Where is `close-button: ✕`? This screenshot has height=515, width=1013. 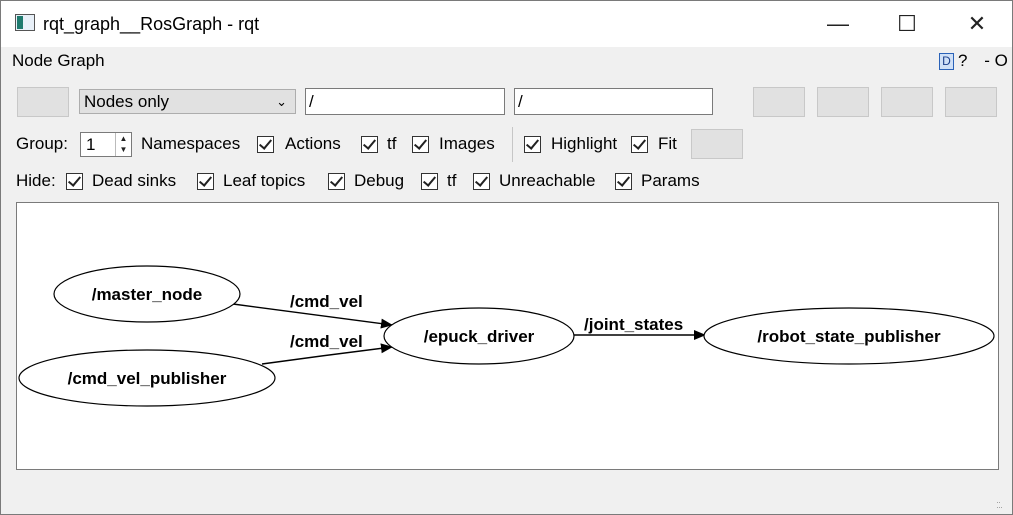
close-button: ✕ is located at coordinates (977, 24).